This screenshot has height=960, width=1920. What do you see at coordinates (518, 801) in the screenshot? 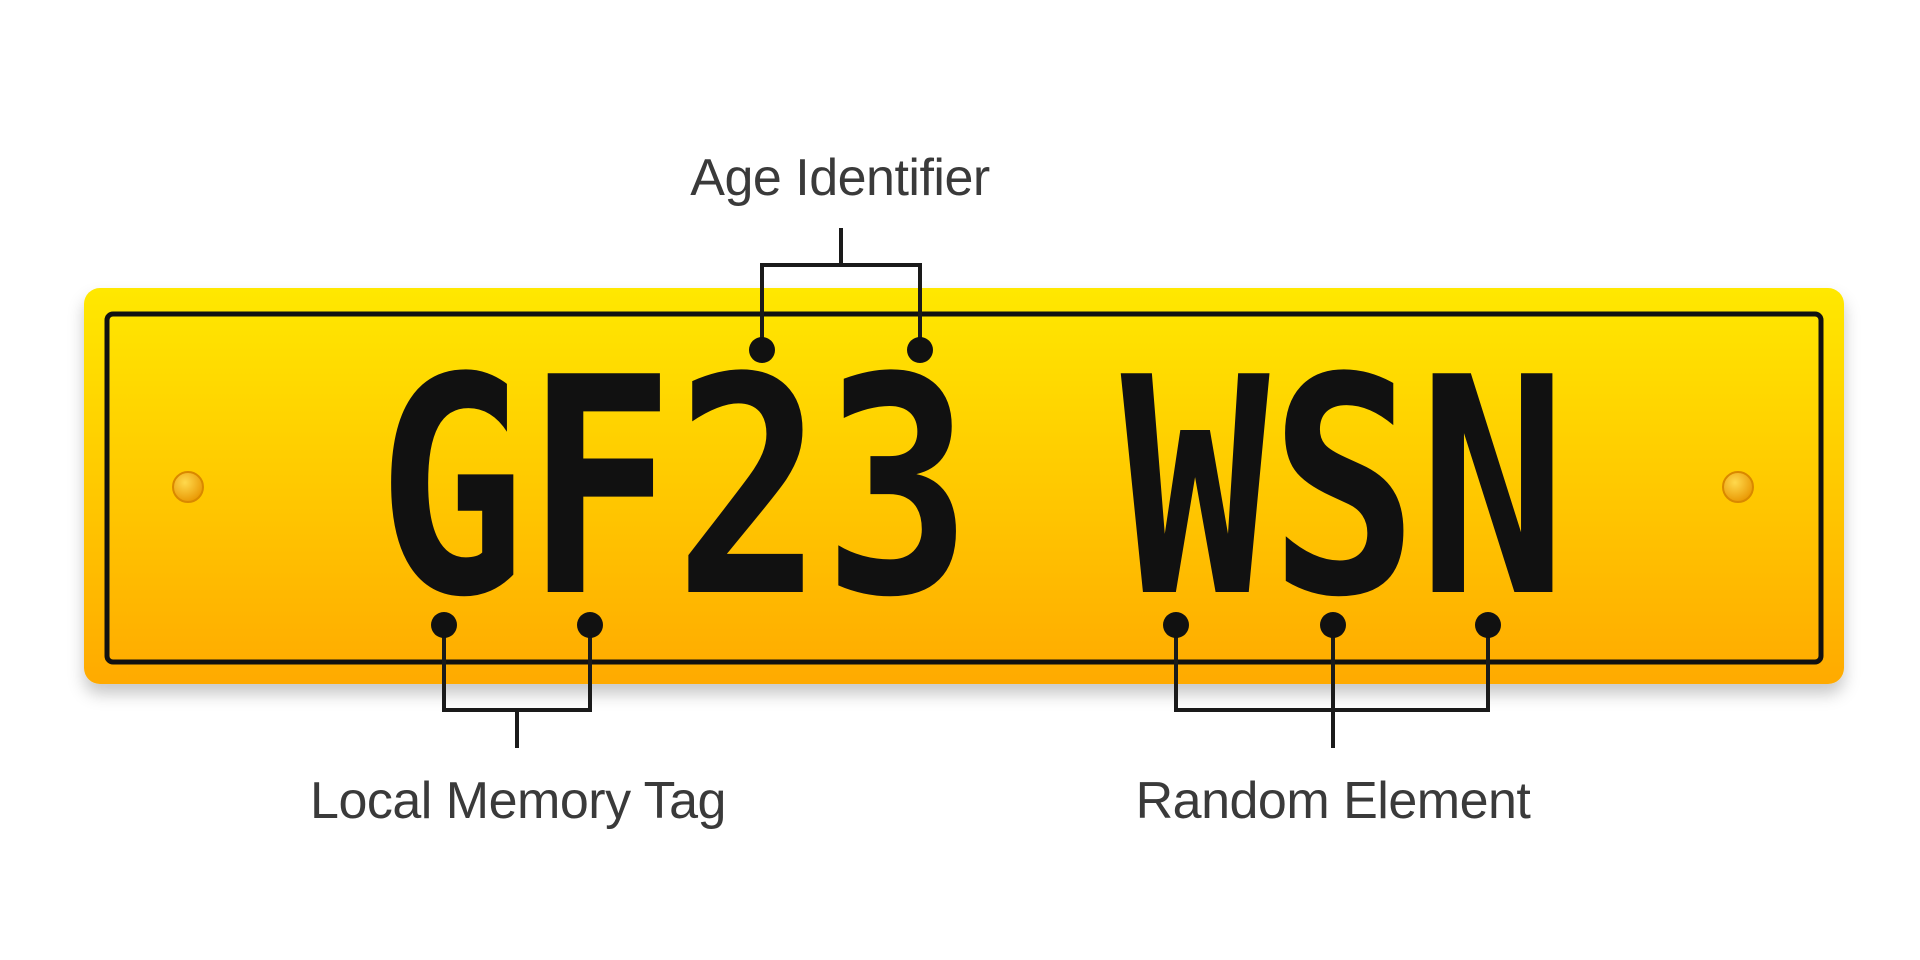
I see `local-memory-tag-label: Local Memory Tag` at bounding box center [518, 801].